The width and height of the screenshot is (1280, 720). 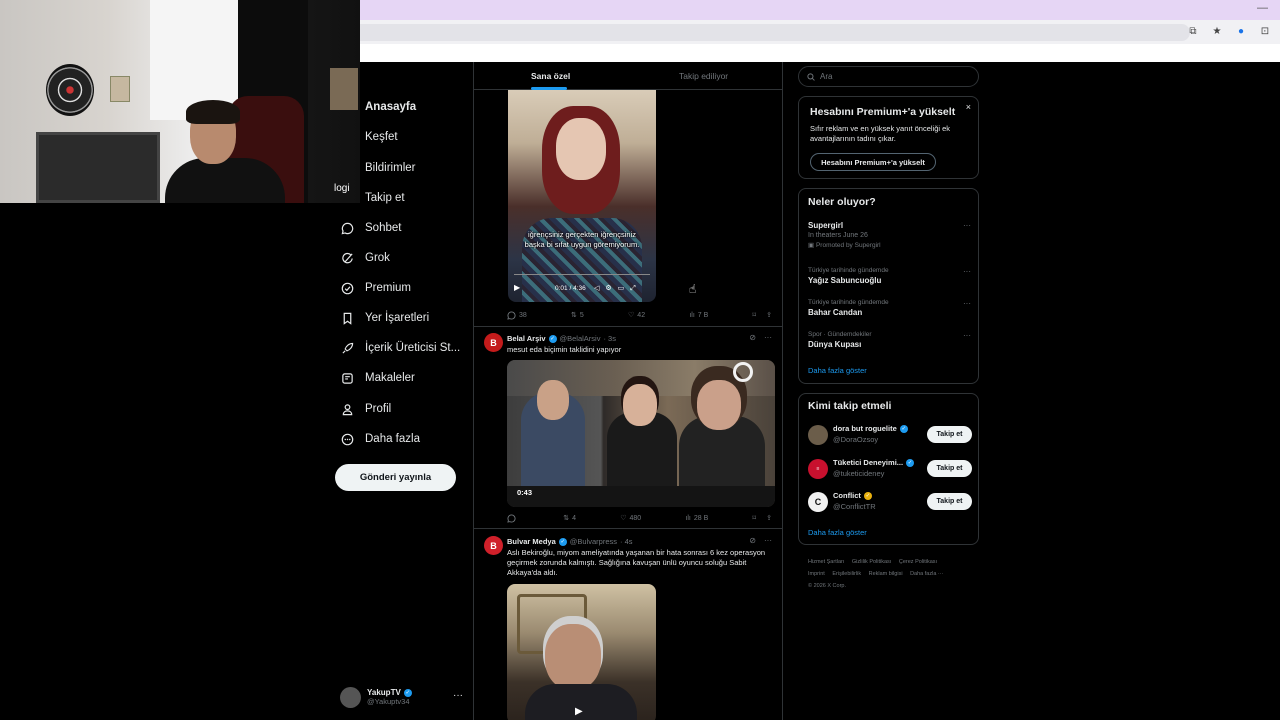 What do you see at coordinates (1265, 31) in the screenshot?
I see `extensions-icon: ⊡` at bounding box center [1265, 31].